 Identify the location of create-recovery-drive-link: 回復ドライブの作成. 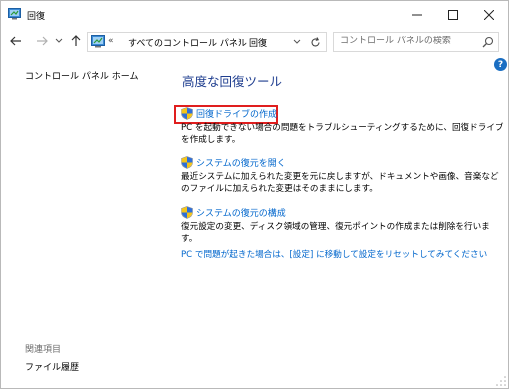
(236, 113).